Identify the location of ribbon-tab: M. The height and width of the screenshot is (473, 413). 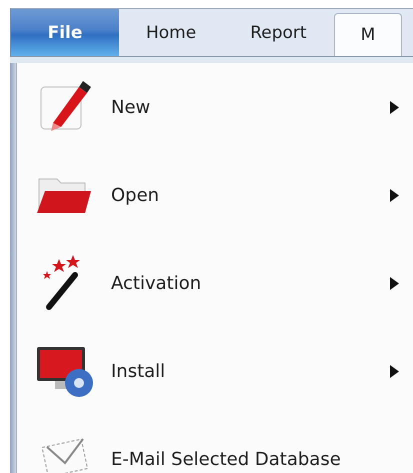
(368, 34).